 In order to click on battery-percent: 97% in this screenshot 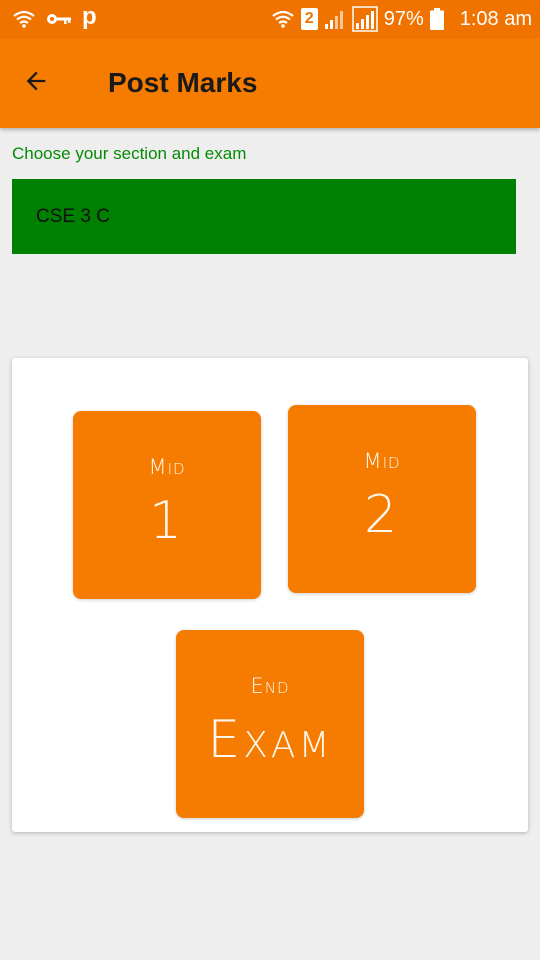, I will do `click(403, 18)`.